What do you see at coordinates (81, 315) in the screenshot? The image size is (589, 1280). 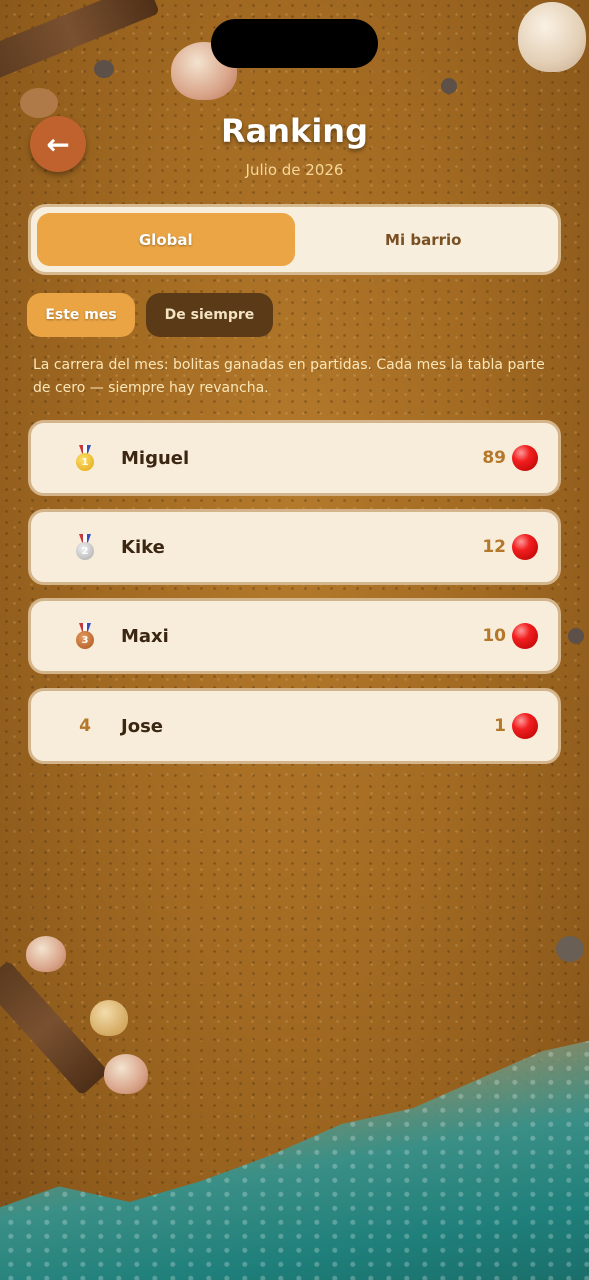 I see `filter-este-mes: Este mes` at bounding box center [81, 315].